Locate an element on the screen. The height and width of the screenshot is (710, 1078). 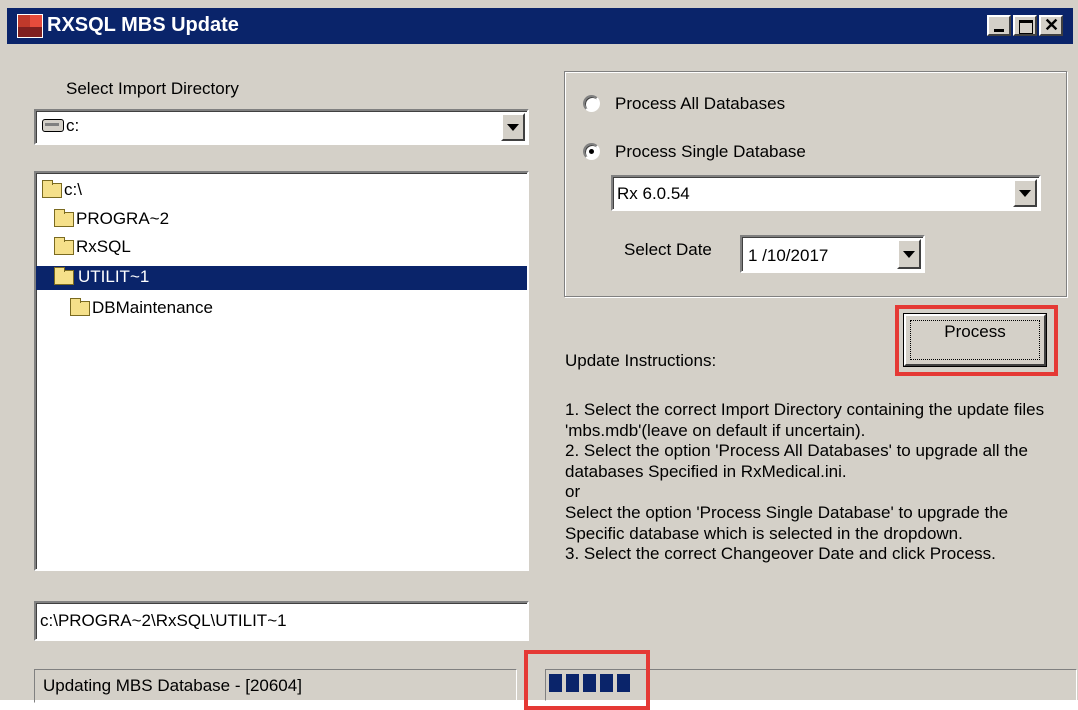
date-value: 1 /10/2017 is located at coordinates (788, 255).